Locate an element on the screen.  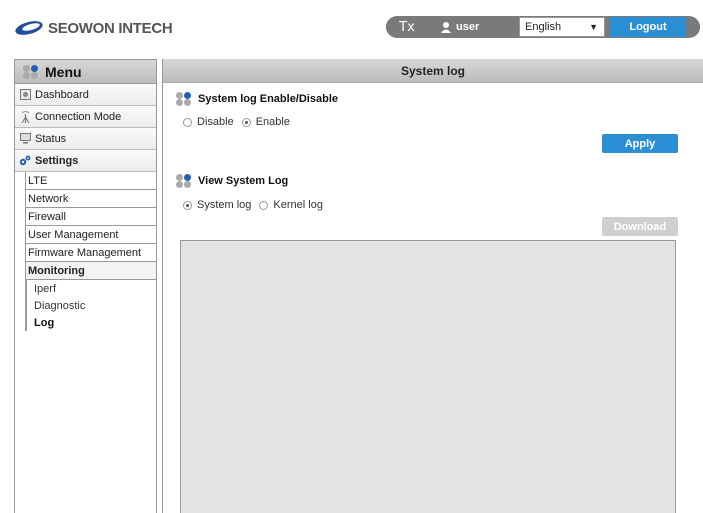
sidebar-item-log: Log is located at coordinates (91, 322).